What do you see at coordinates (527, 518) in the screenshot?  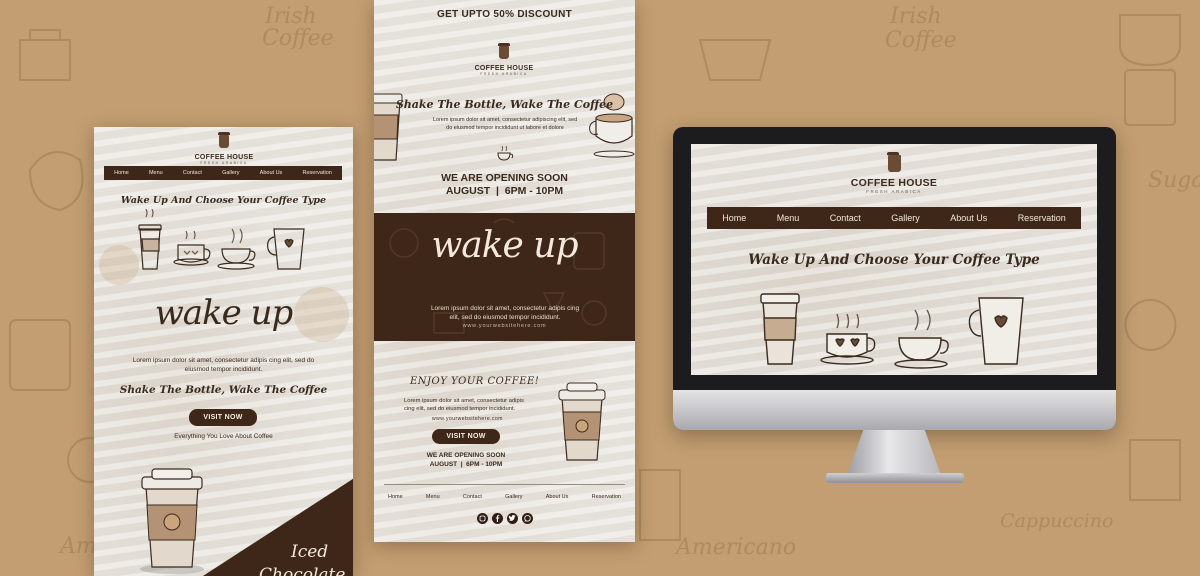 I see `whatsapp-icon` at bounding box center [527, 518].